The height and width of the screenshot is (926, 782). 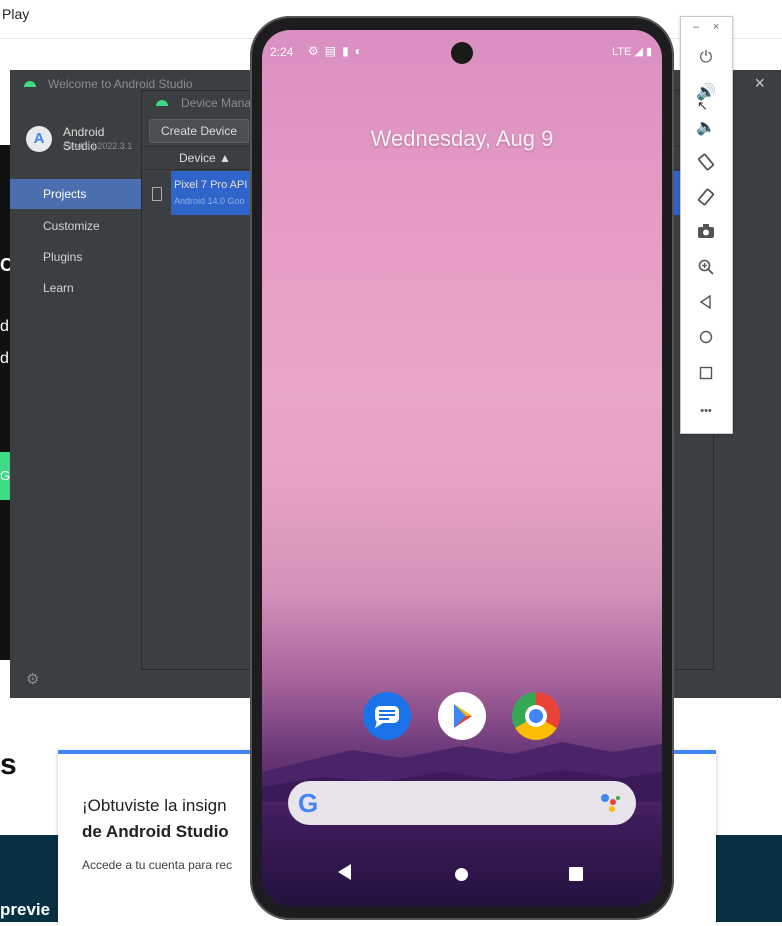 I want to click on recents-icon, so click(x=576, y=874).